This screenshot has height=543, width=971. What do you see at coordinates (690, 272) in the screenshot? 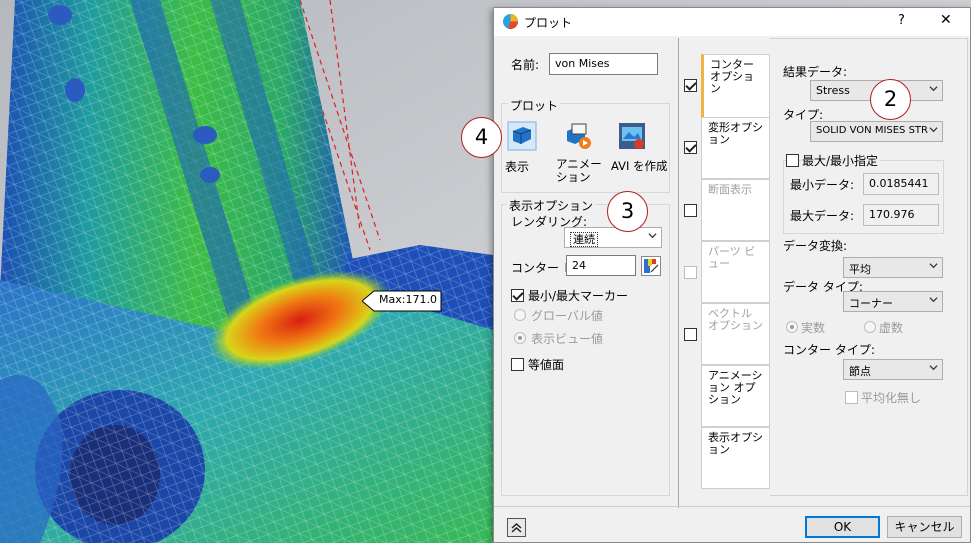
I see `tab-part-view-checkbox` at bounding box center [690, 272].